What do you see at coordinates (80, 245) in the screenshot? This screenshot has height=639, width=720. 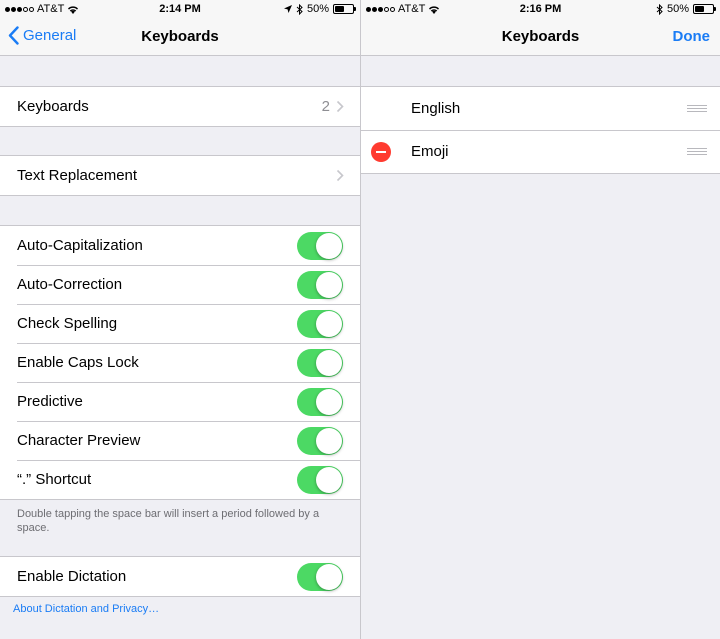 I see `toggle-label: Auto-Capitalization` at bounding box center [80, 245].